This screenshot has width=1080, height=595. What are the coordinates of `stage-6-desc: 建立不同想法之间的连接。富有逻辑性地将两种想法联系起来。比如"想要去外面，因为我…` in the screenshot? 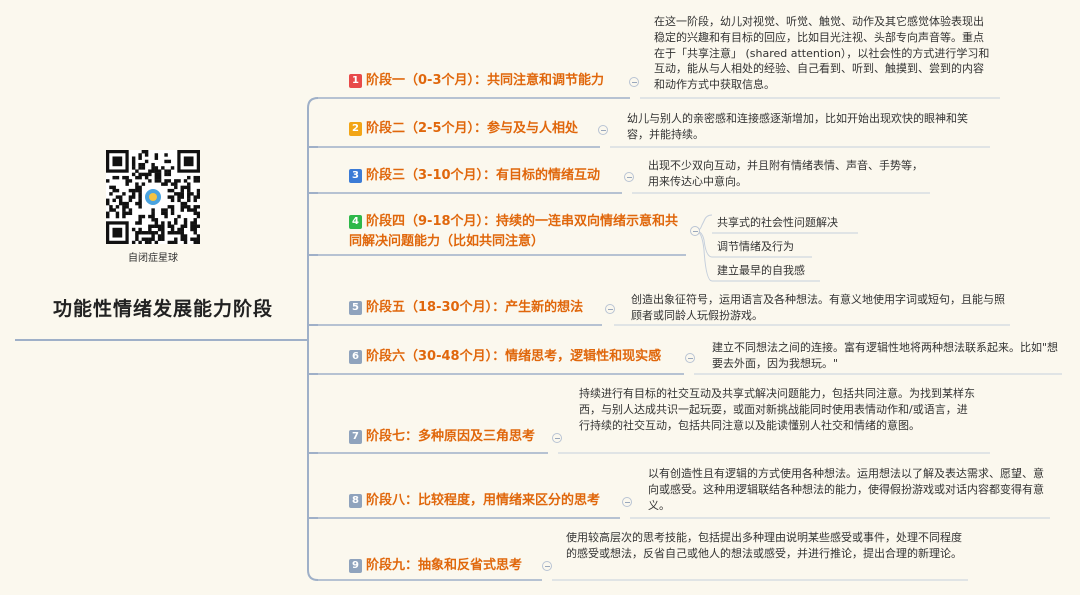 It's located at (885, 355).